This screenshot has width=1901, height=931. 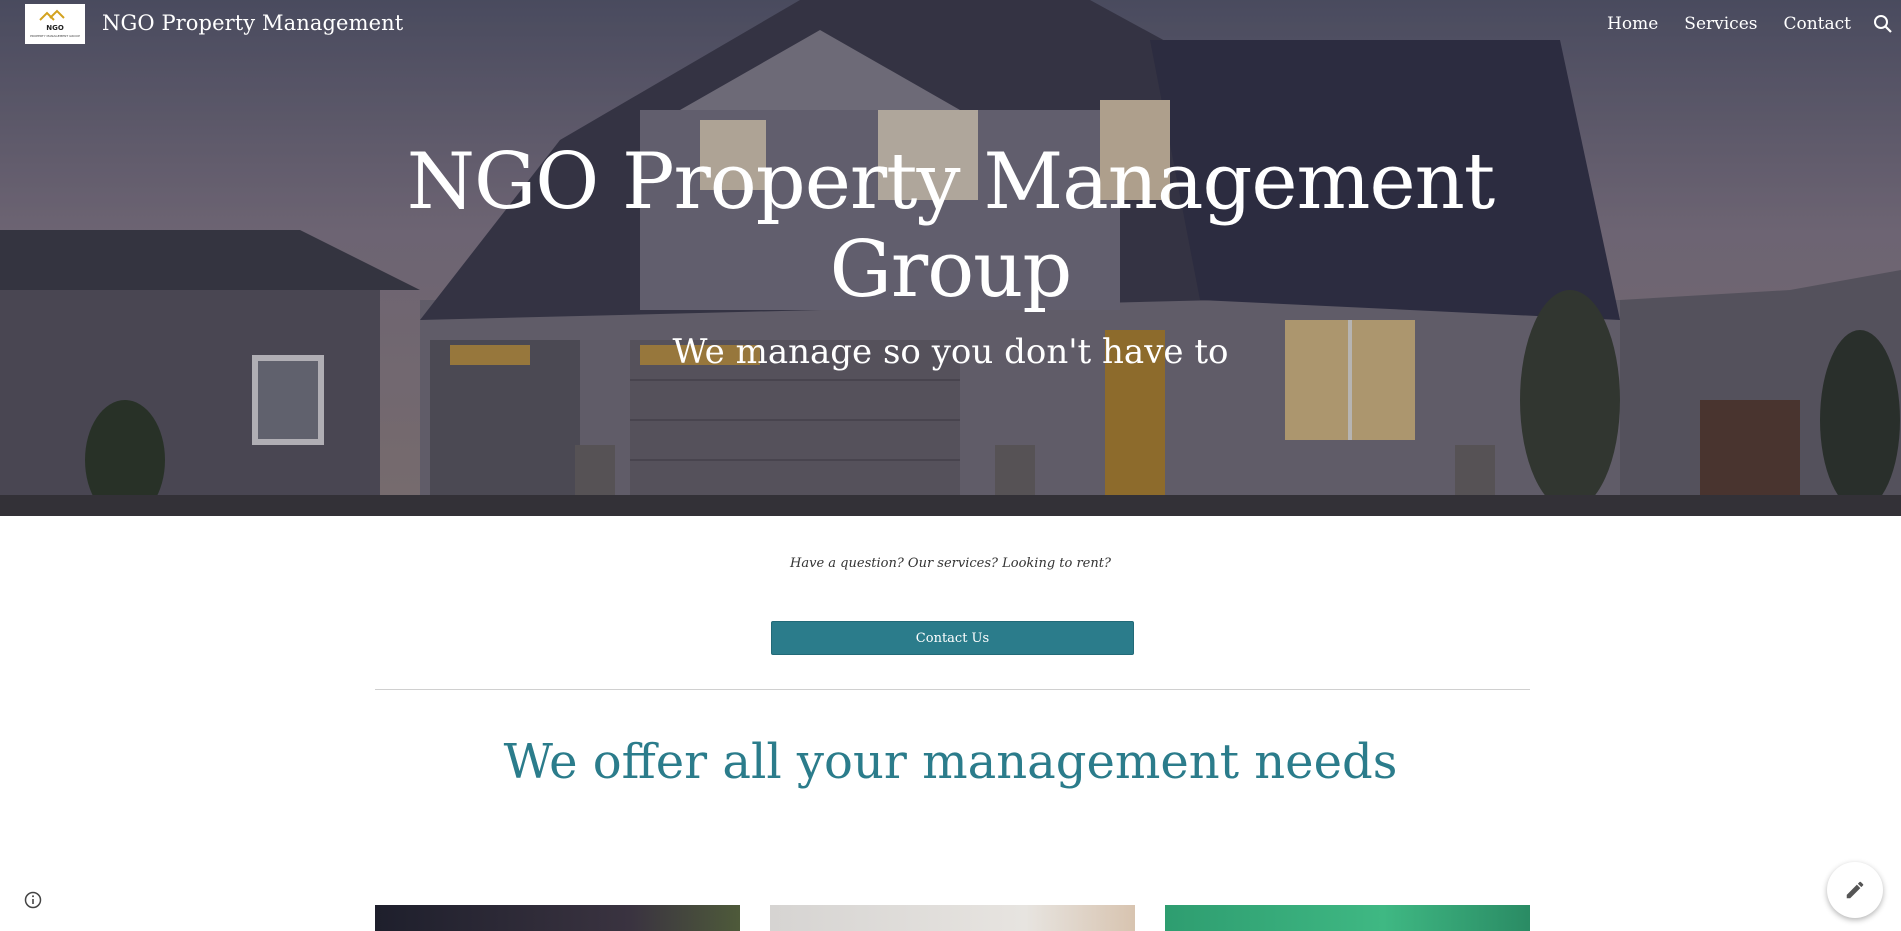 I want to click on main-nav: Home Services Contact, so click(x=1729, y=24).